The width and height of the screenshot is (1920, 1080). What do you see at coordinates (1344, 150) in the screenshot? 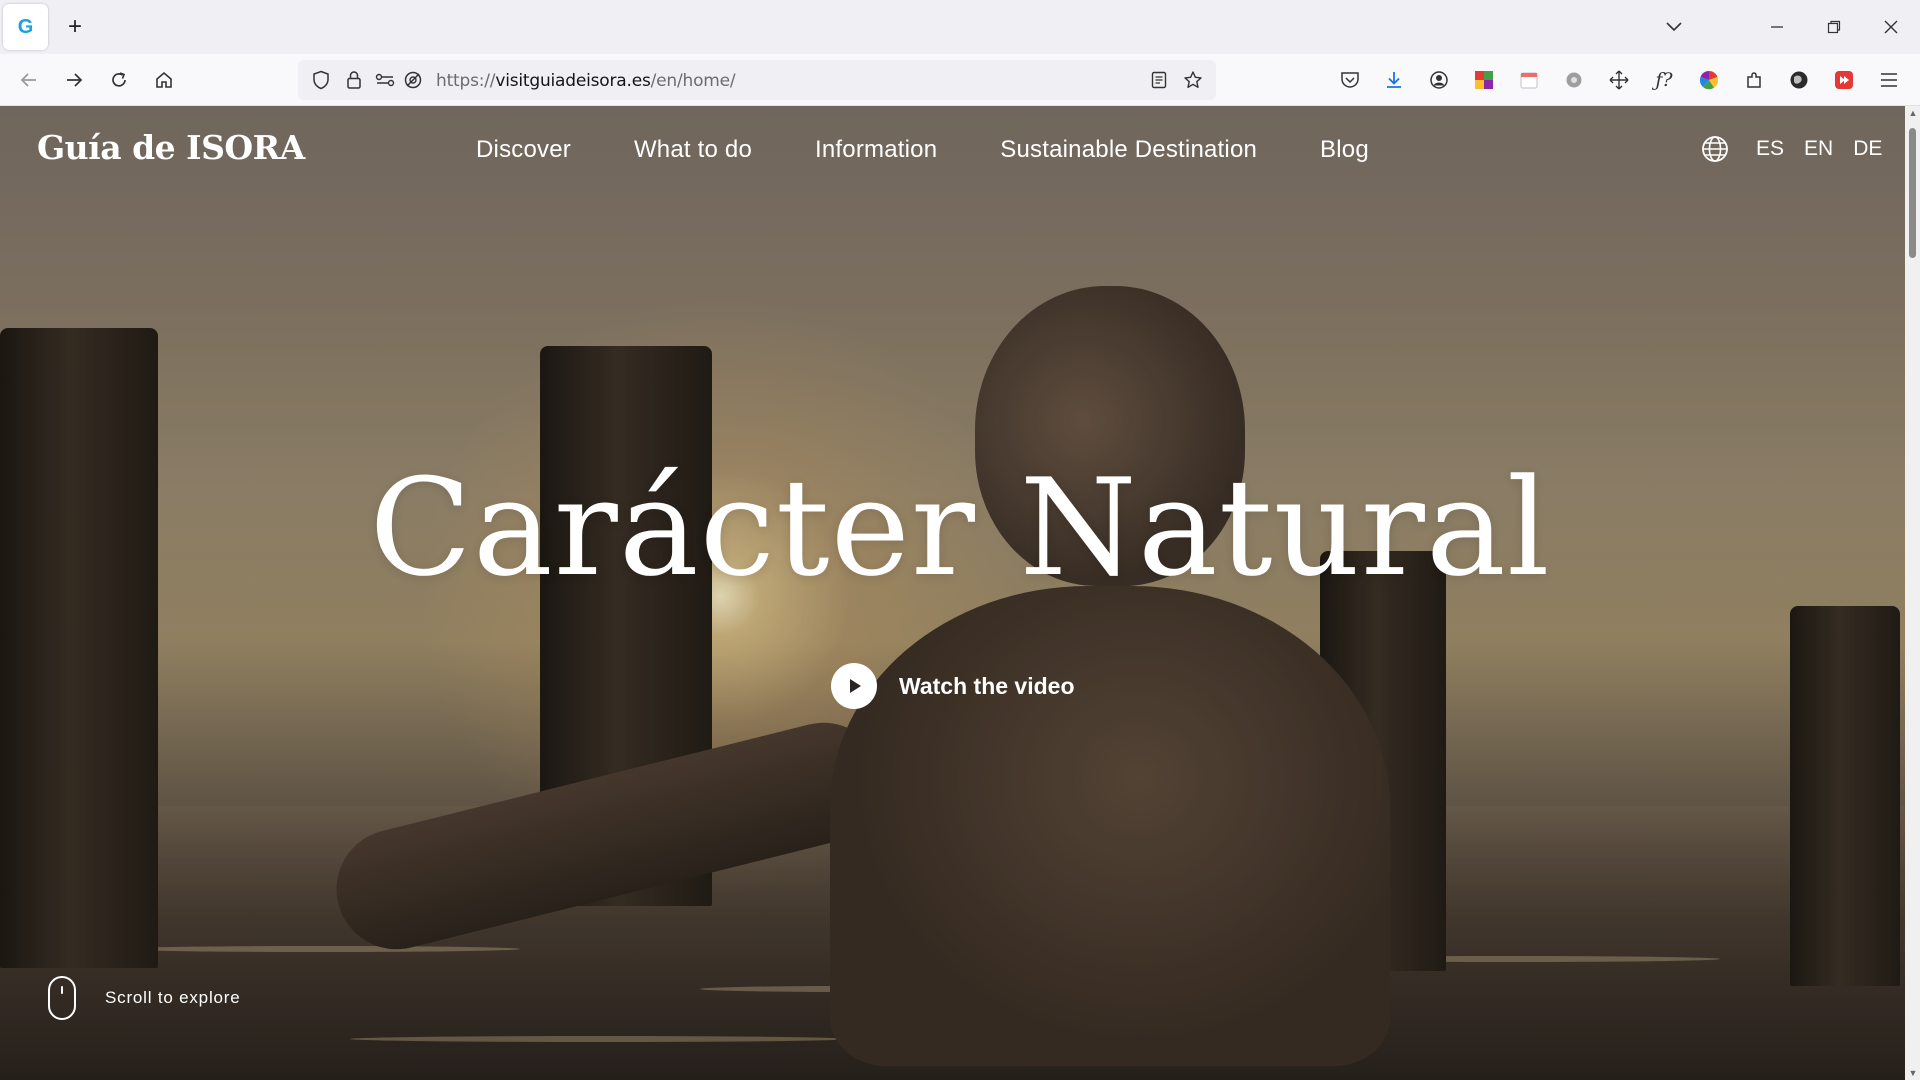
I see `nav-blog: Blog` at bounding box center [1344, 150].